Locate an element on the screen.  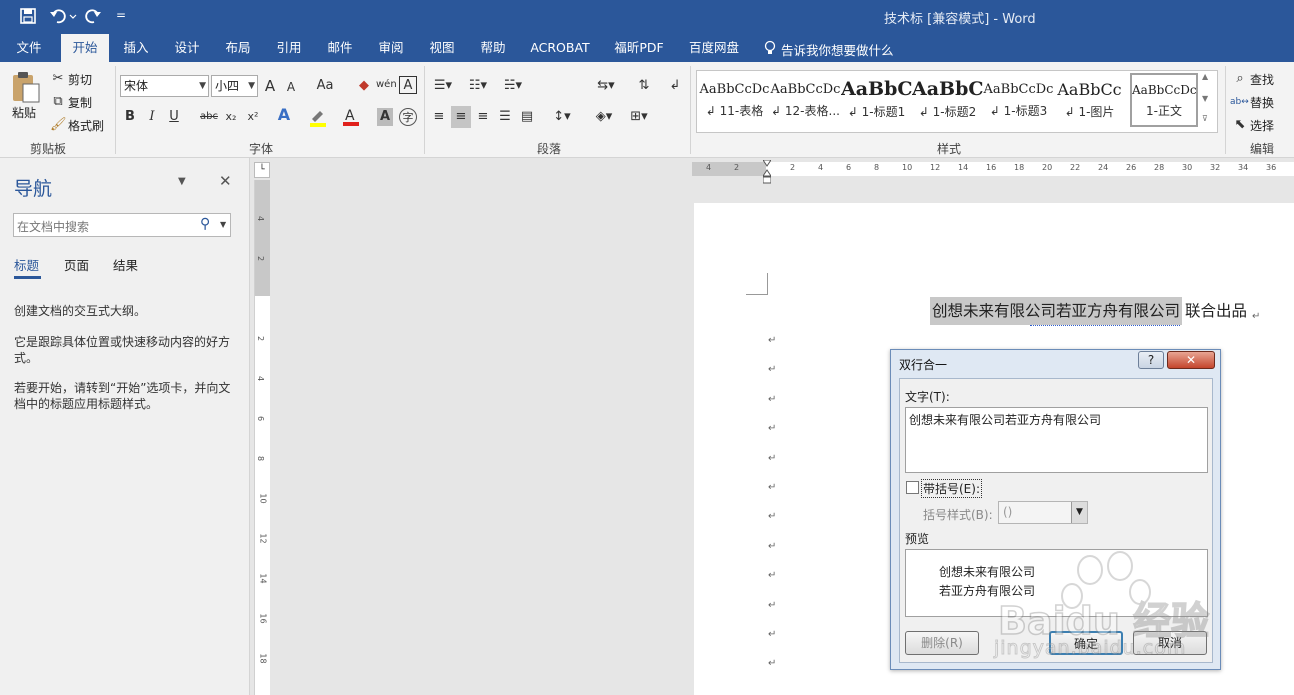
shading-icon: ◈▾ is located at coordinates (604, 117).